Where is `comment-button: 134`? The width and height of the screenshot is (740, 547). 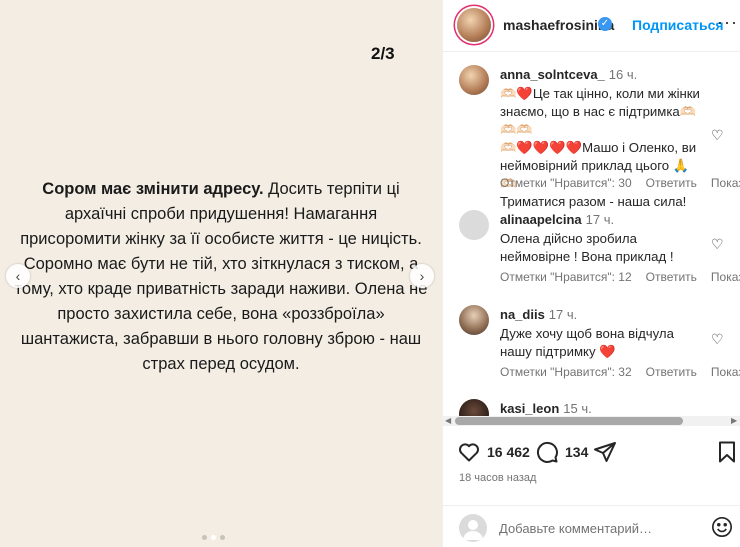
comment-button: 134 is located at coordinates (561, 452).